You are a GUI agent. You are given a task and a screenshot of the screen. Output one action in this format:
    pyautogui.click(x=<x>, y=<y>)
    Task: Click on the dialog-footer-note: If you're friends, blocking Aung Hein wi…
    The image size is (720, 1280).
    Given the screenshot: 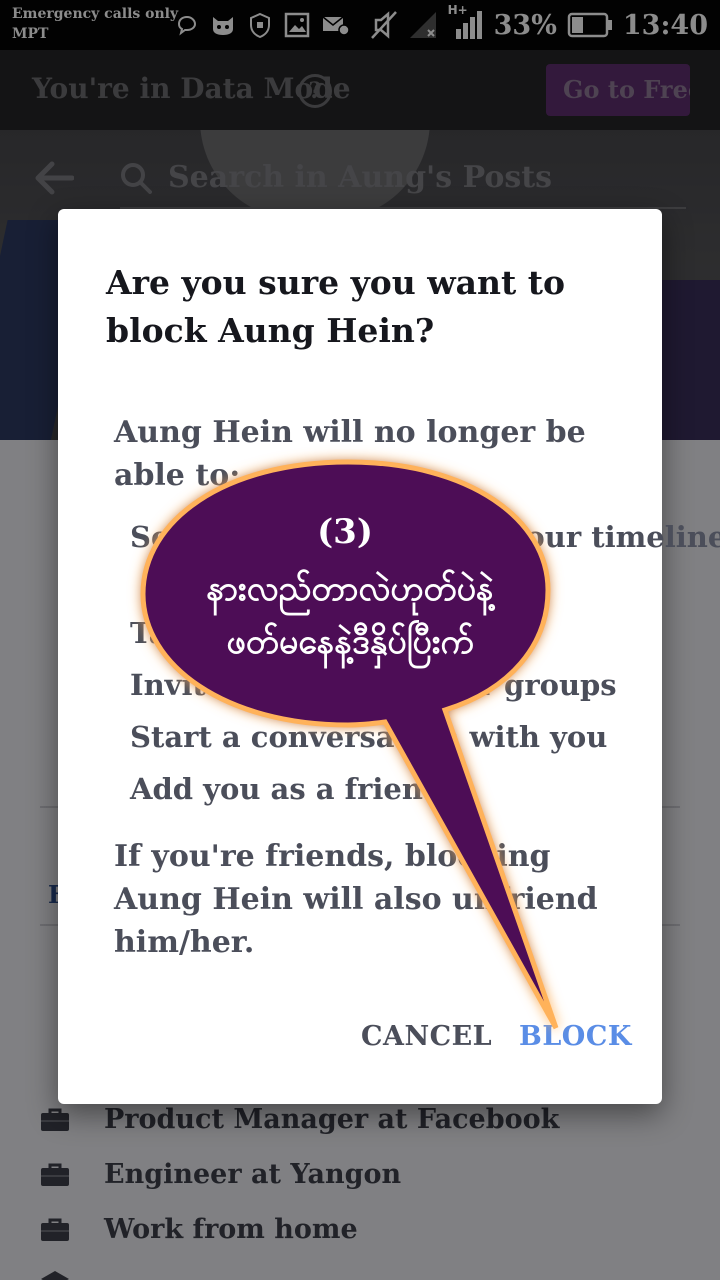 What is the action you would take?
    pyautogui.click(x=356, y=899)
    